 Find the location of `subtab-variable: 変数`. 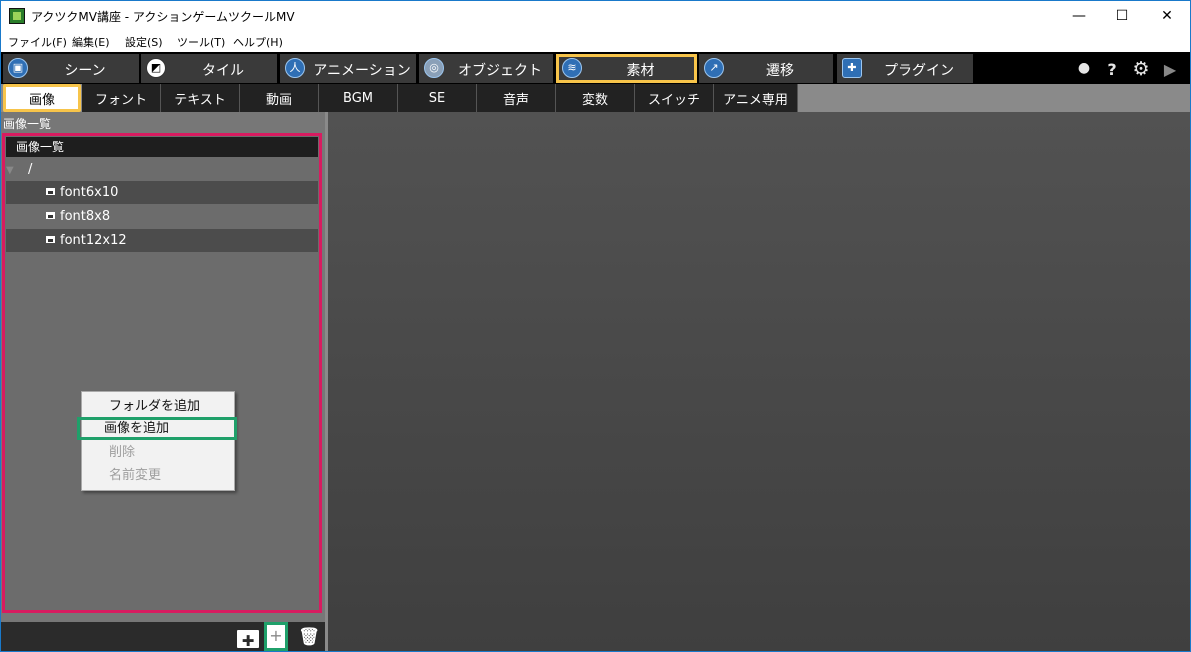

subtab-variable: 変数 is located at coordinates (595, 98).